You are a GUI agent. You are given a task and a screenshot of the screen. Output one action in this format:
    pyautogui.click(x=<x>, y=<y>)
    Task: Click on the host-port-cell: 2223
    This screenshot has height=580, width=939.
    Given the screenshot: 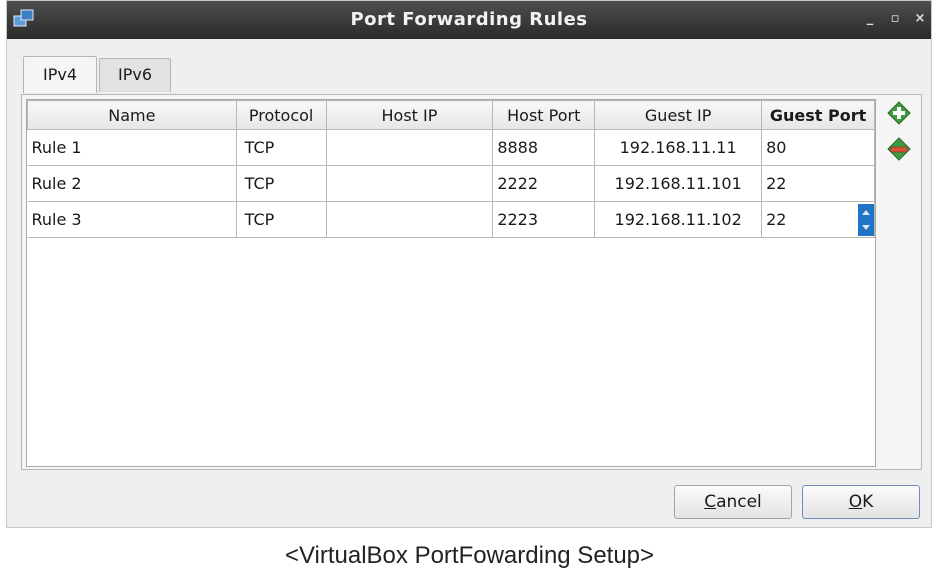 What is the action you would take?
    pyautogui.click(x=544, y=219)
    